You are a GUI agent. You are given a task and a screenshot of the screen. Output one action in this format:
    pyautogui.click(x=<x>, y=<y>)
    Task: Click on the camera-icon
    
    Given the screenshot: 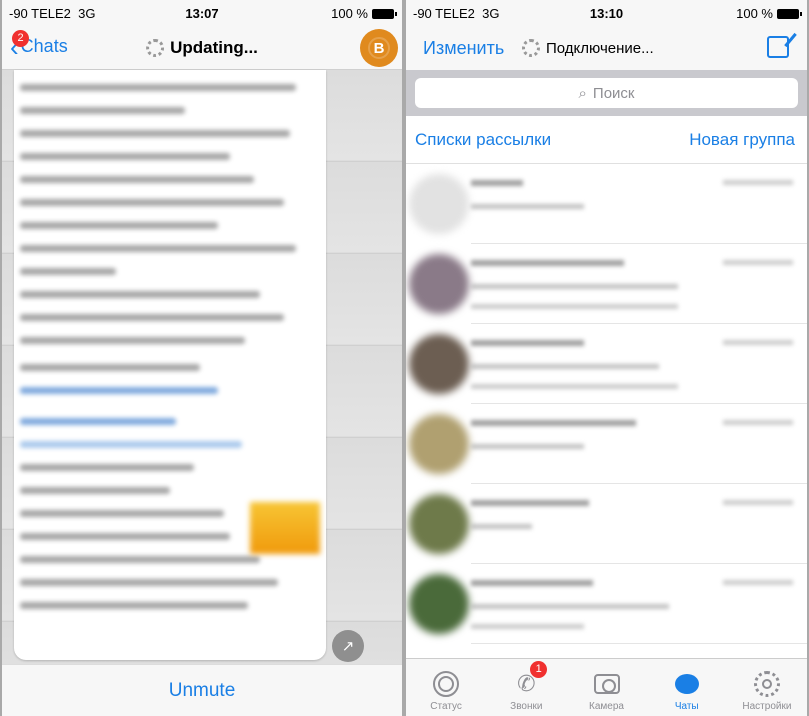 What is the action you would take?
    pyautogui.click(x=606, y=684)
    